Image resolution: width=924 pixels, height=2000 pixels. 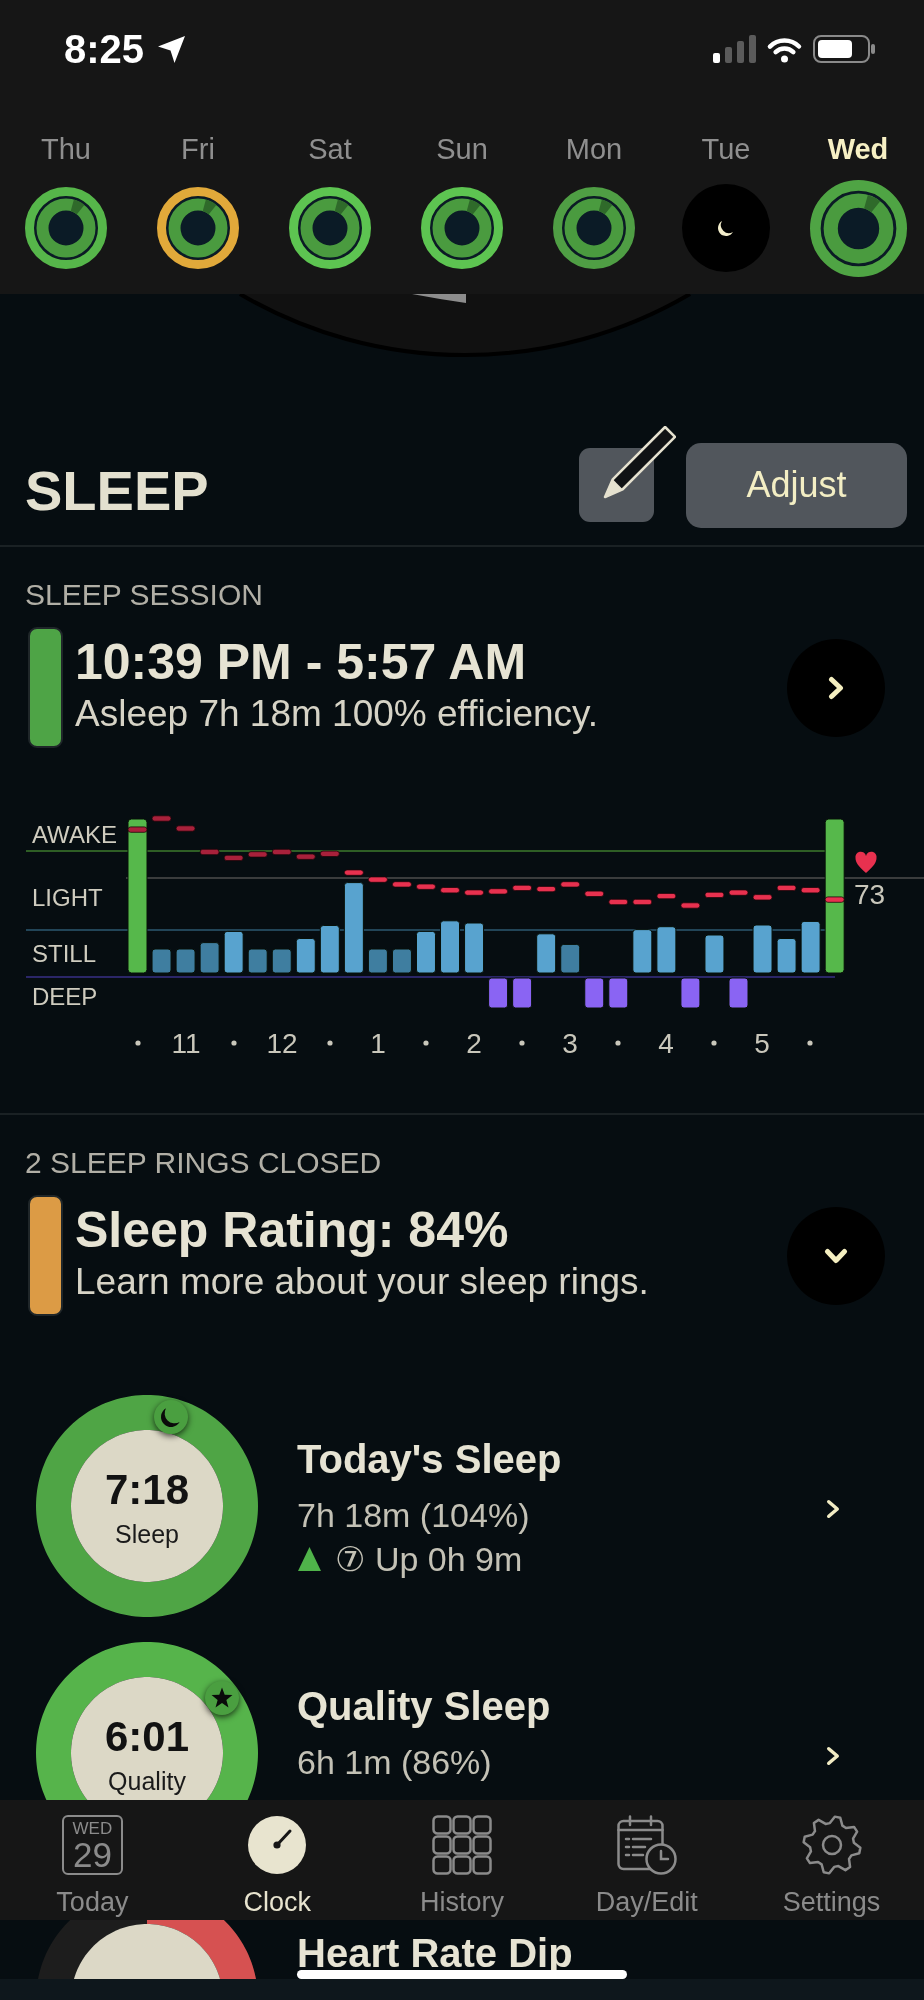 I want to click on status-time: 8:25, so click(x=104, y=49).